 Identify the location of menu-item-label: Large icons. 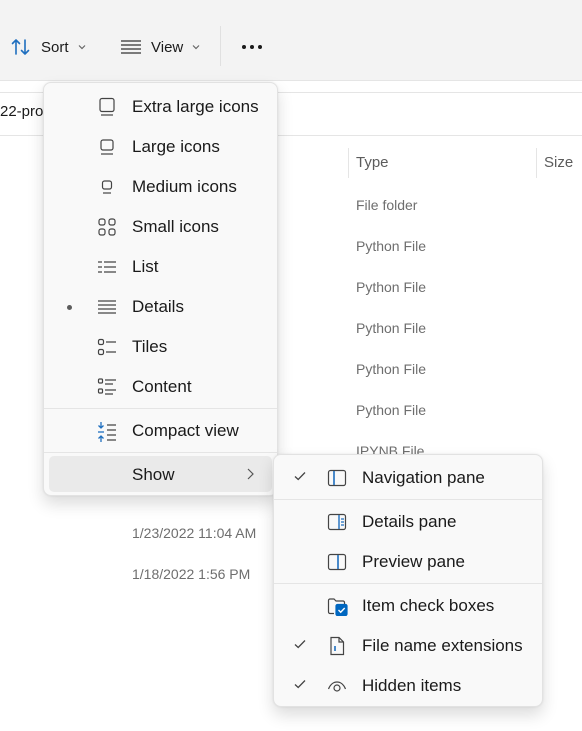
(176, 146).